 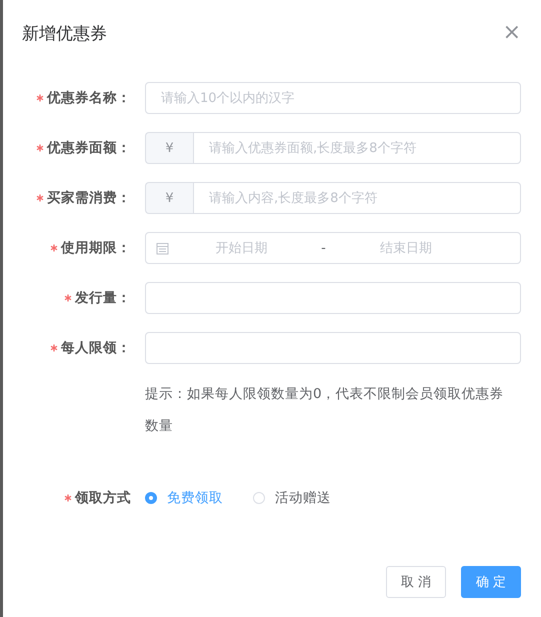 I want to click on field-label: 发行量：, so click(x=103, y=298).